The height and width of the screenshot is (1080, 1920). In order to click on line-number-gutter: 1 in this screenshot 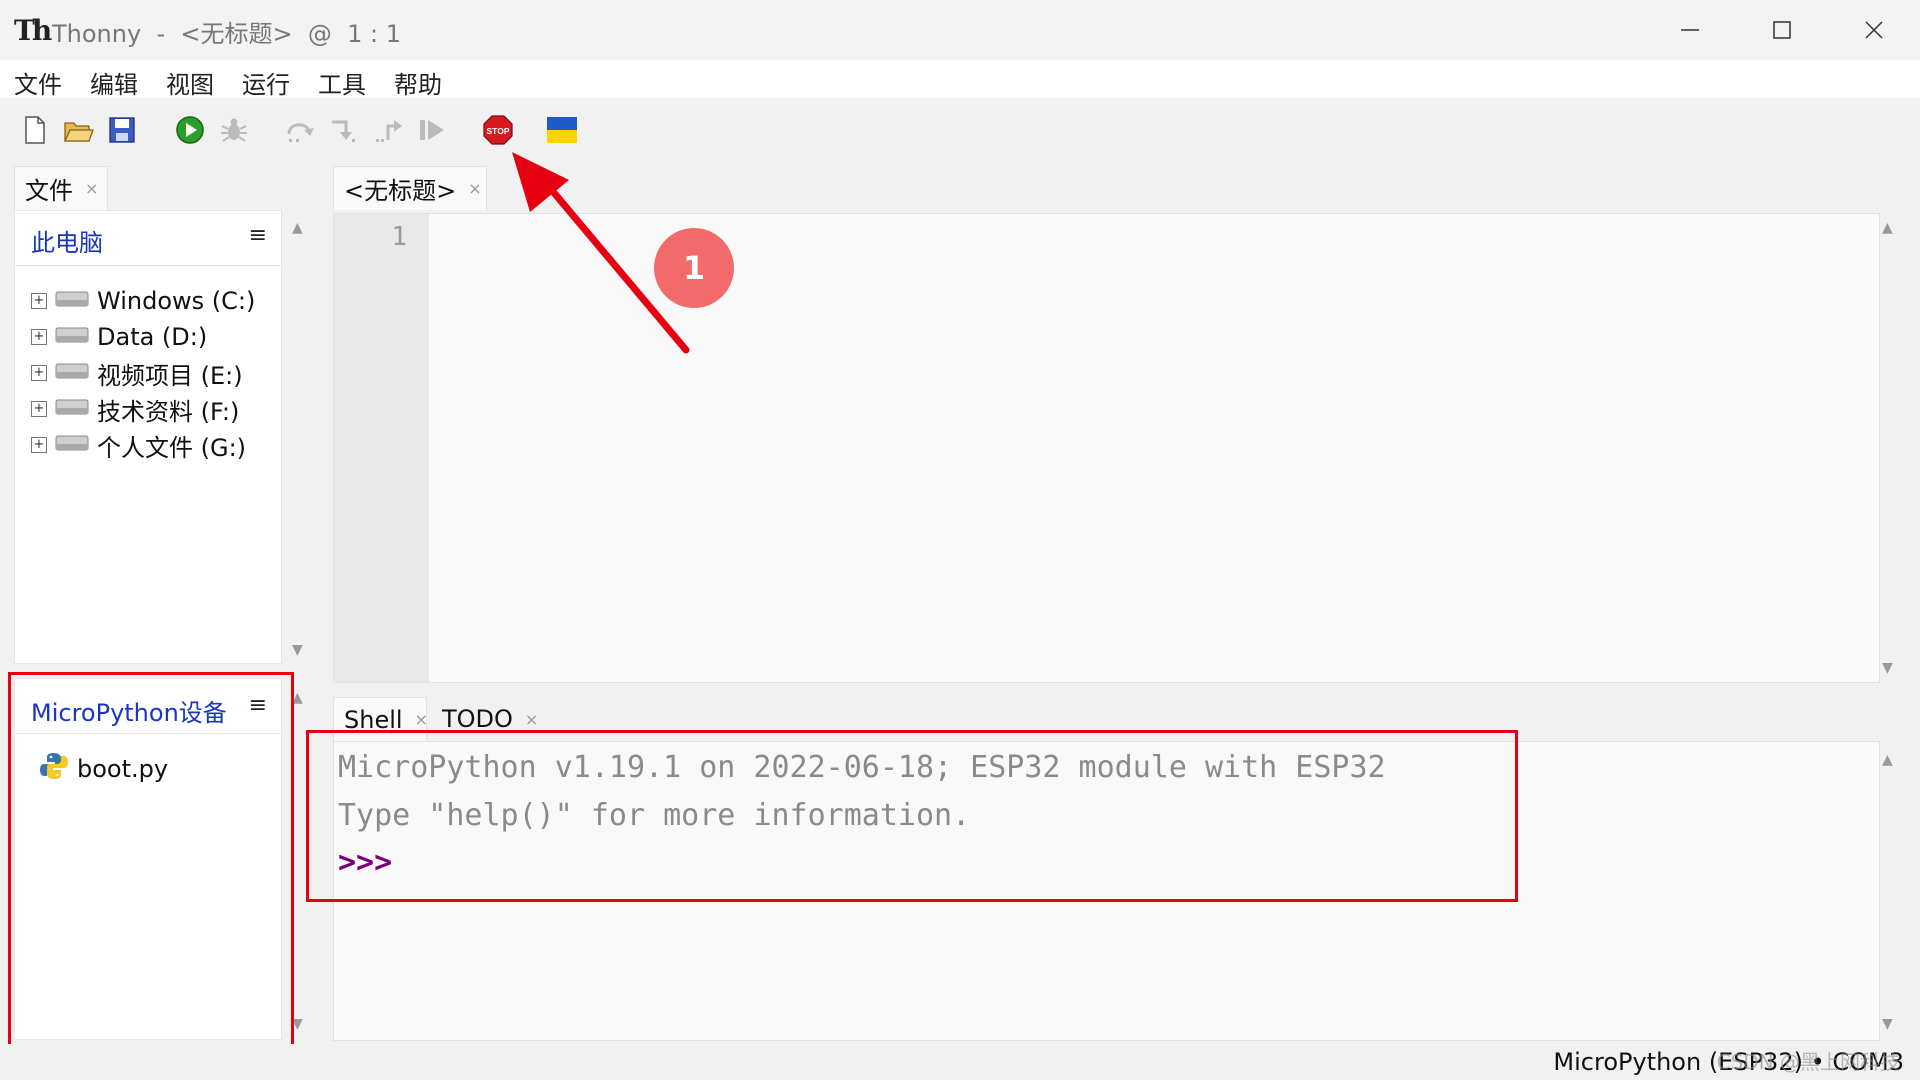, I will do `click(381, 448)`.